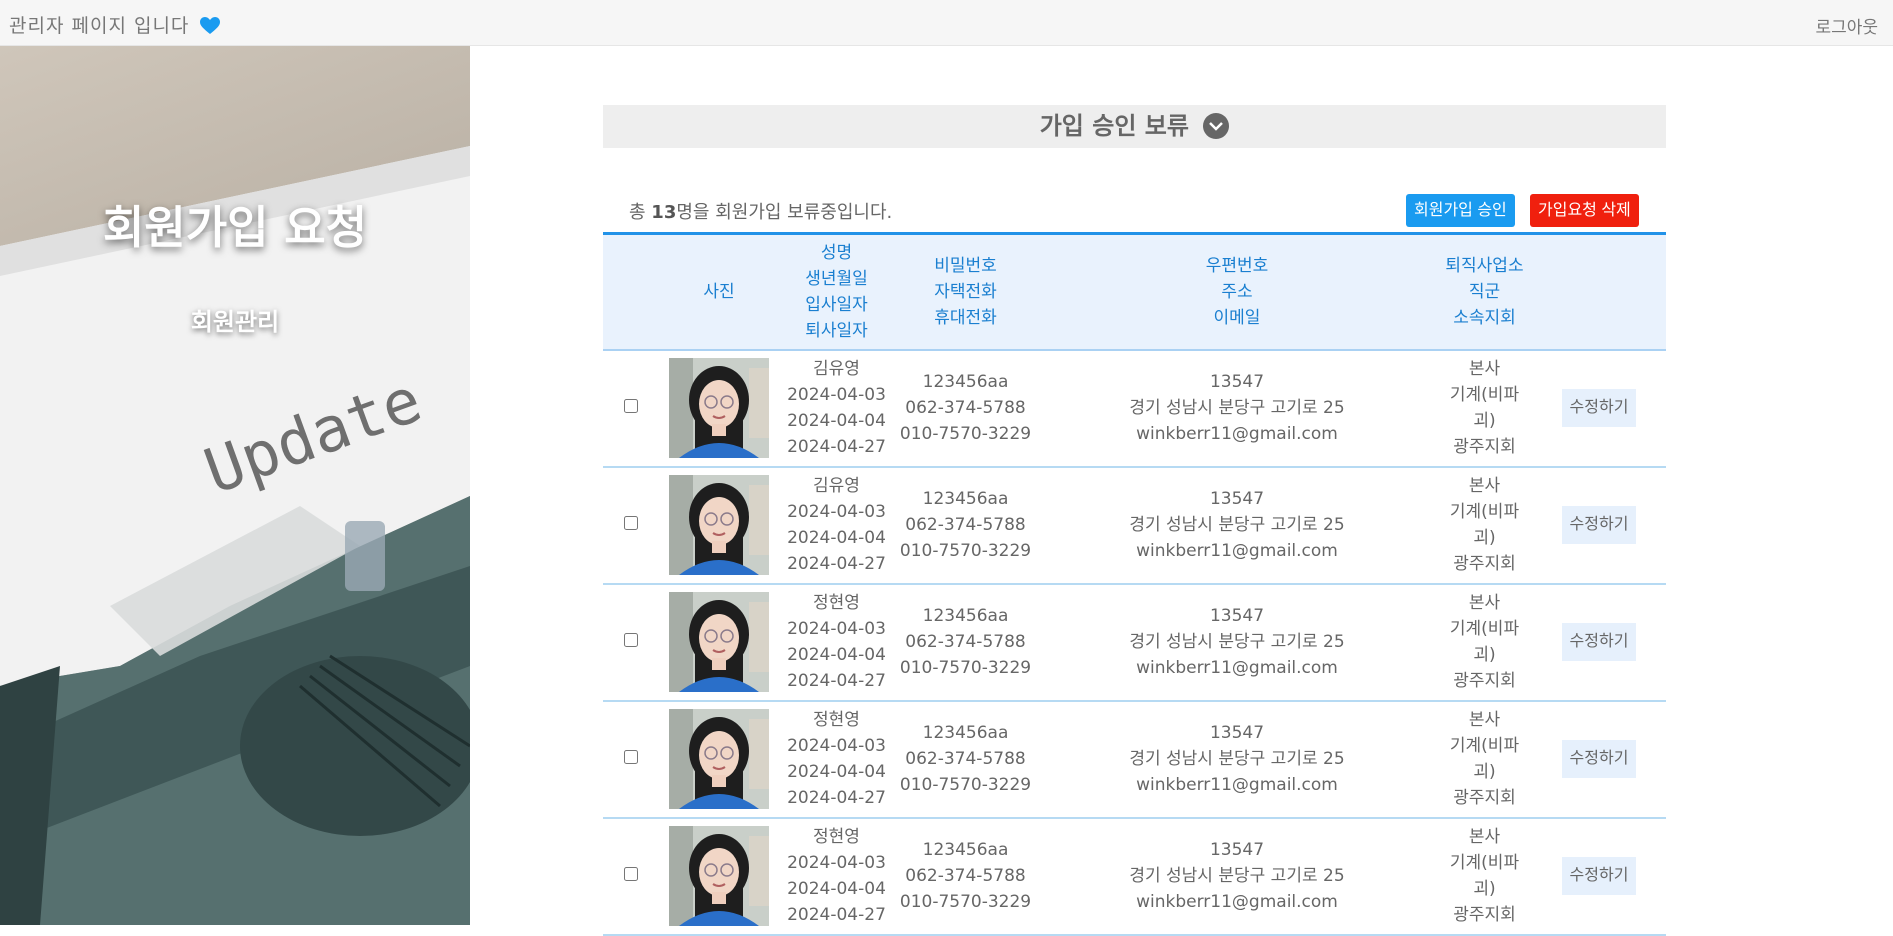  Describe the element at coordinates (1134, 126) in the screenshot. I see `section-header-pending-approval: 가입 승인 보류` at that location.